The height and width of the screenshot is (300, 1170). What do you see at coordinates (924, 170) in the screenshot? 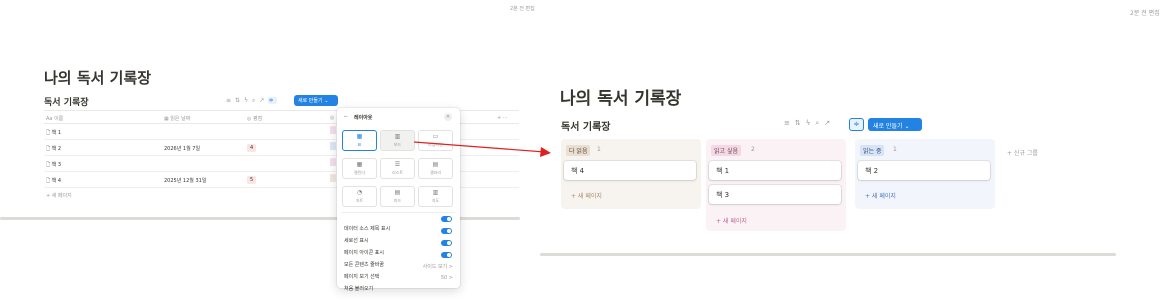
I see `board-card: 책 2` at bounding box center [924, 170].